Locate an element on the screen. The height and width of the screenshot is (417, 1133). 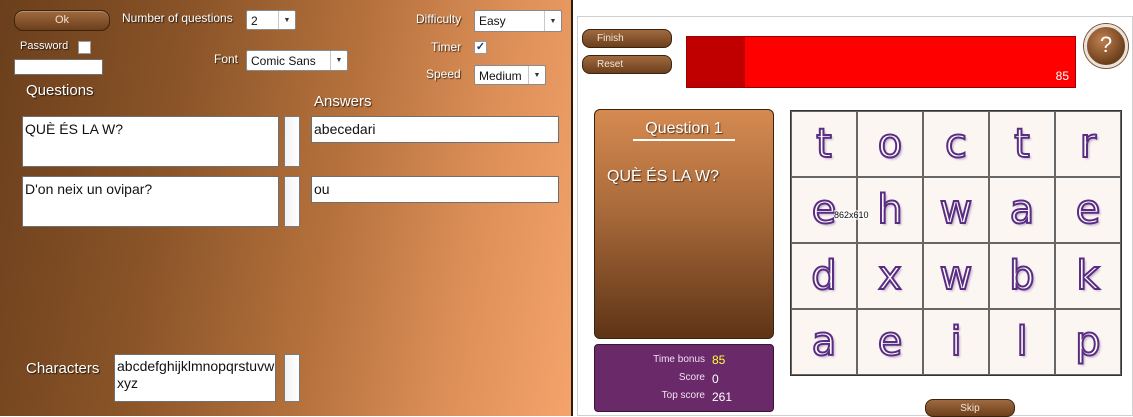
difficulty-select: Easy ▼ is located at coordinates (518, 21).